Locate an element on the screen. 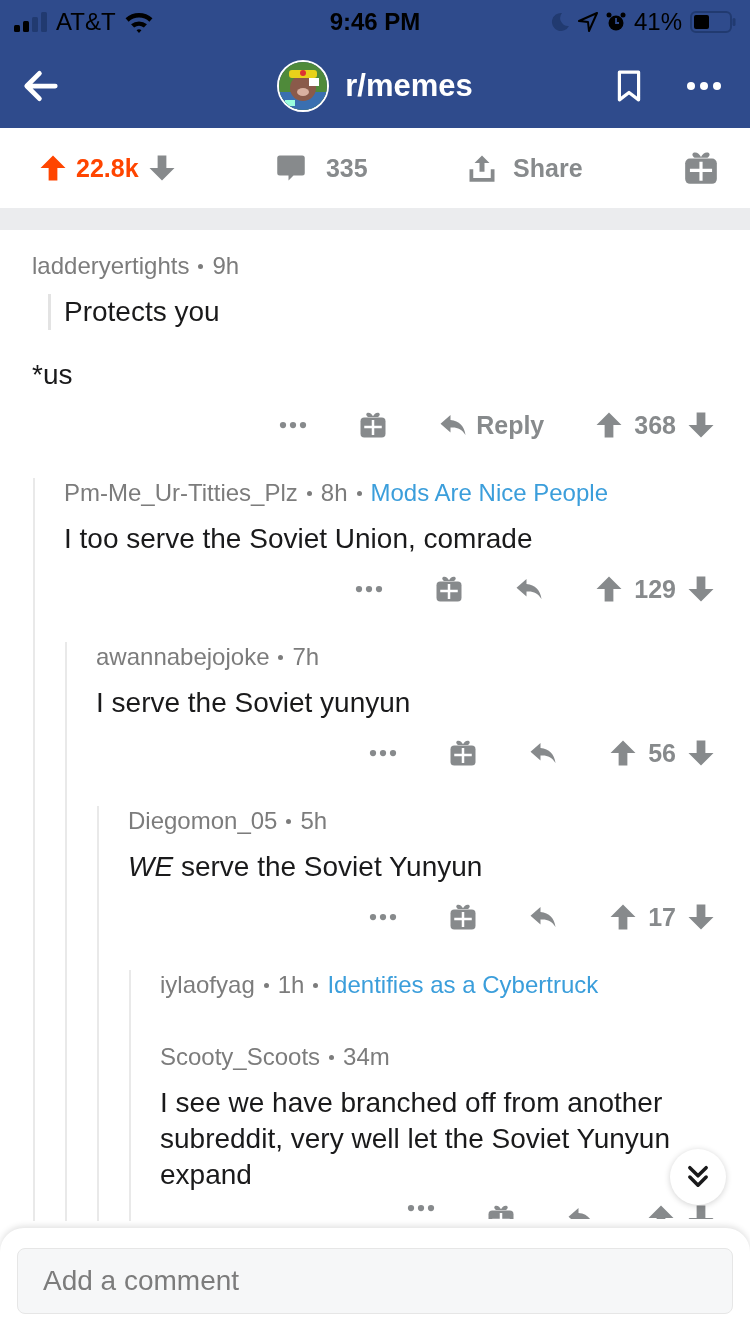  post-score: 22.8k is located at coordinates (107, 168).